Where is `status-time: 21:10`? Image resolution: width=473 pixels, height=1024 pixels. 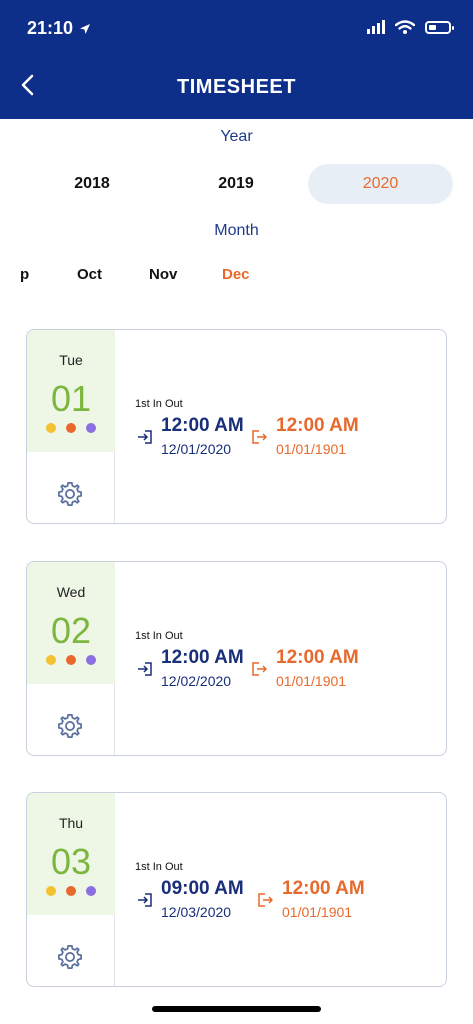 status-time: 21:10 is located at coordinates (59, 28).